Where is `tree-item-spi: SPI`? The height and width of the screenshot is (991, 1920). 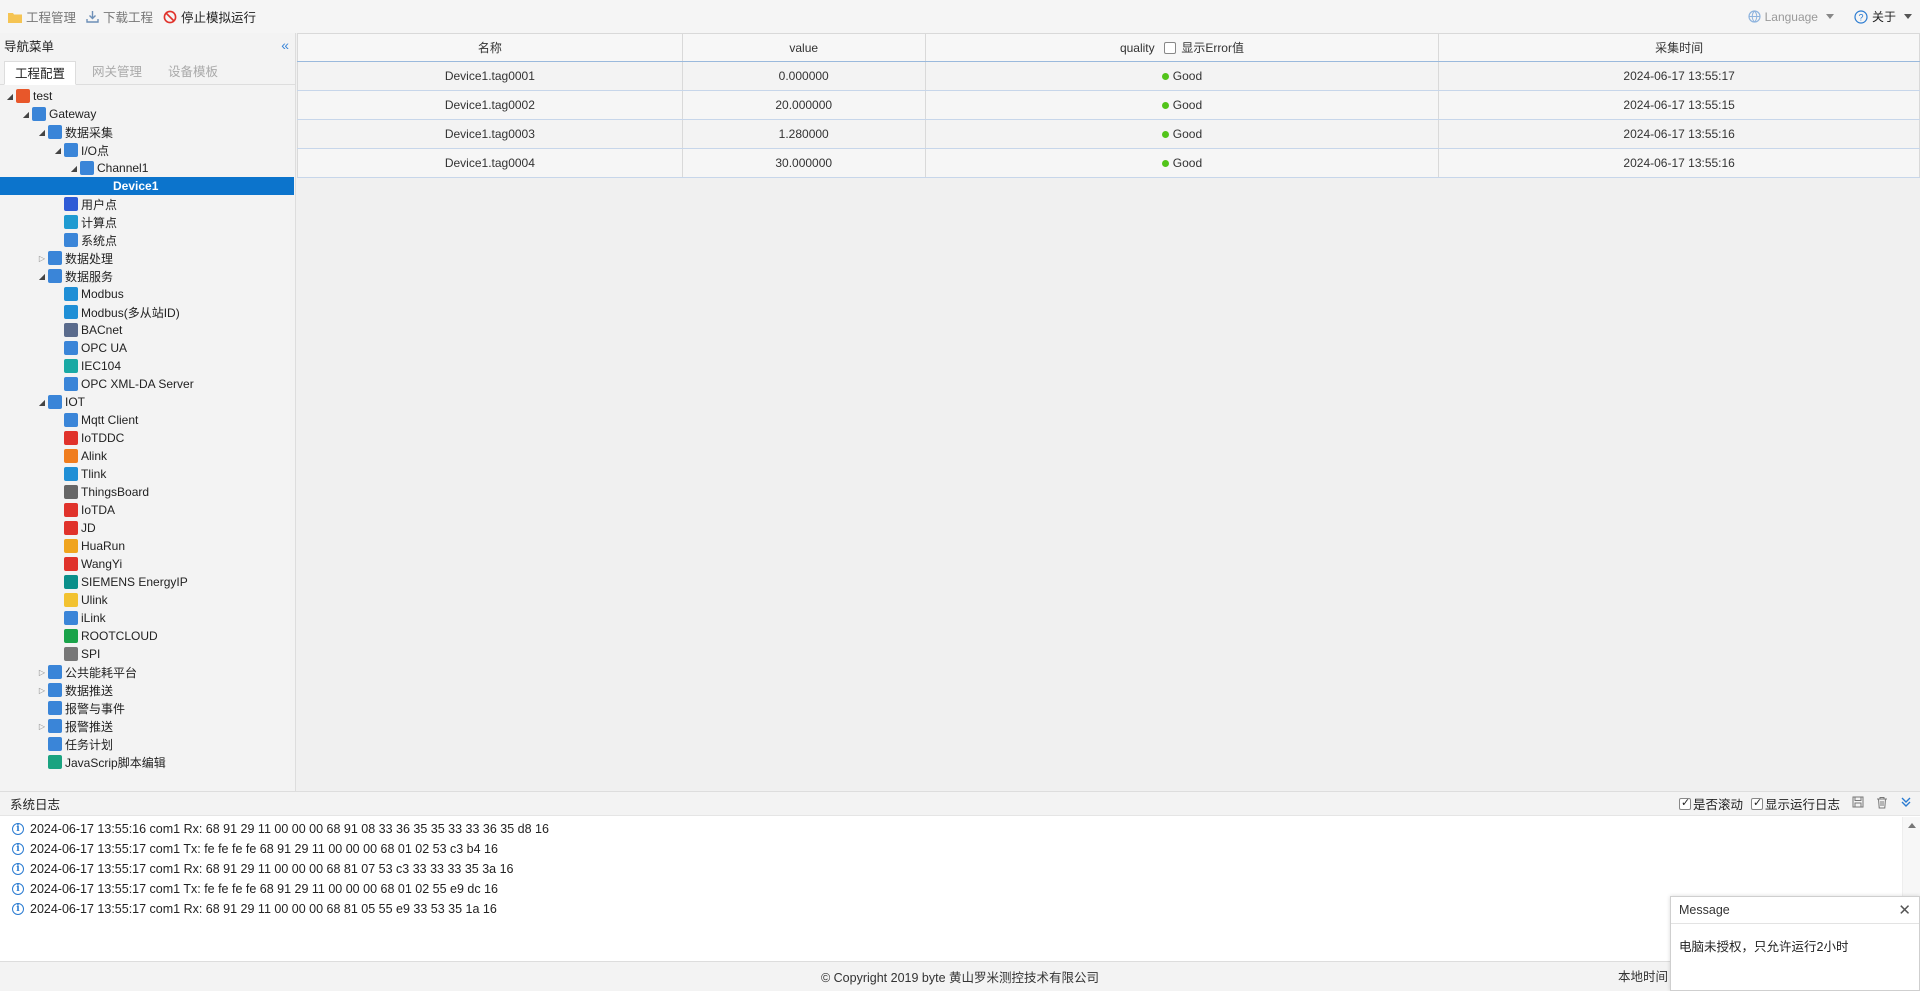 tree-item-spi: SPI is located at coordinates (147, 654).